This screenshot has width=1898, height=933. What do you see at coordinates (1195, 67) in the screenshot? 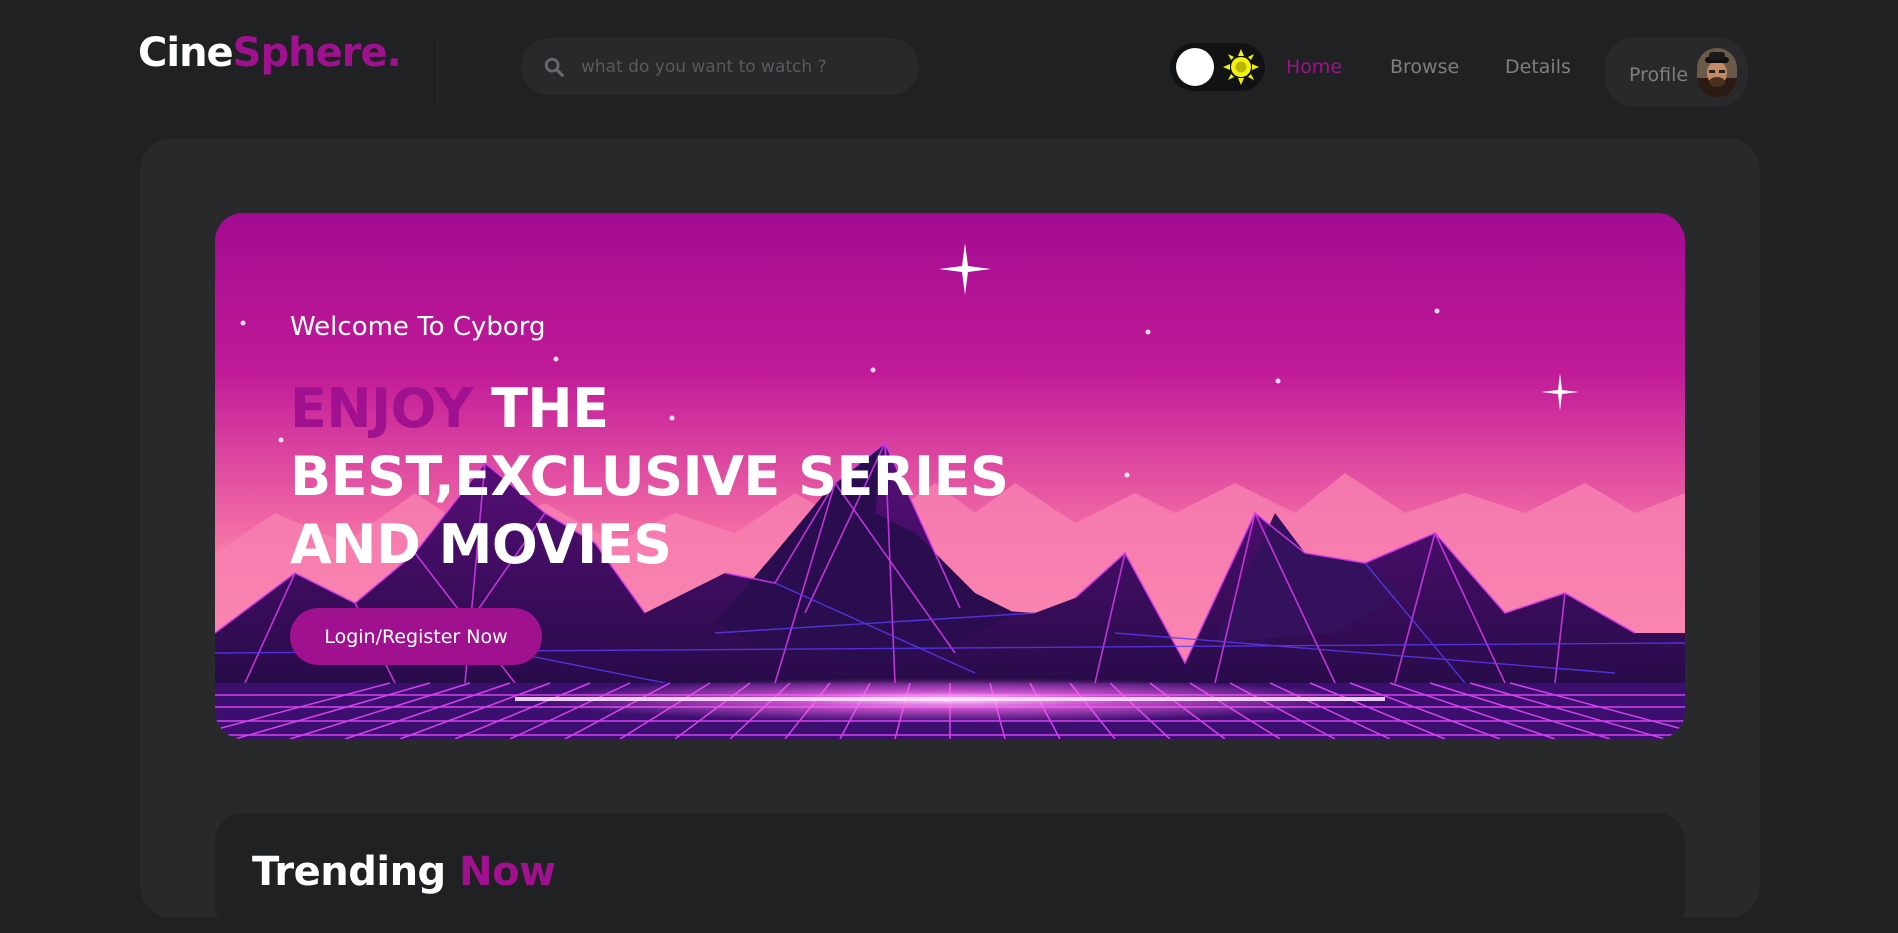
I see `toggle-knob` at bounding box center [1195, 67].